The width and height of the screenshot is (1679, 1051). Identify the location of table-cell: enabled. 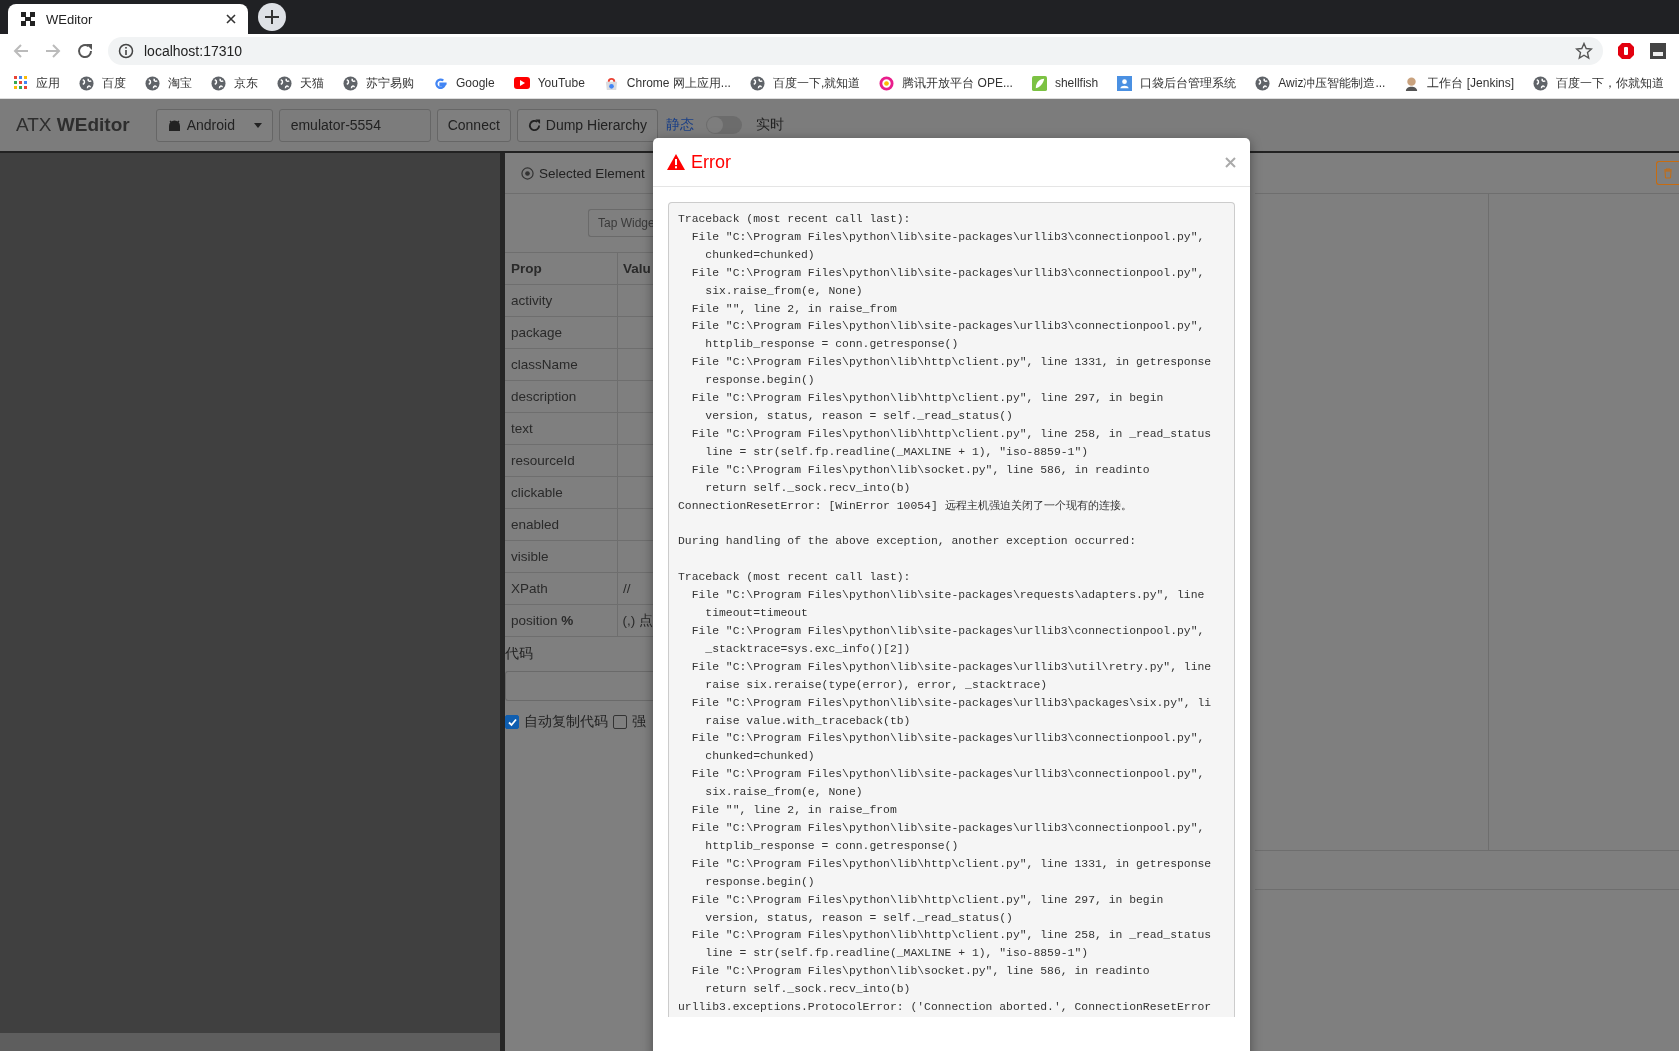
(561, 524).